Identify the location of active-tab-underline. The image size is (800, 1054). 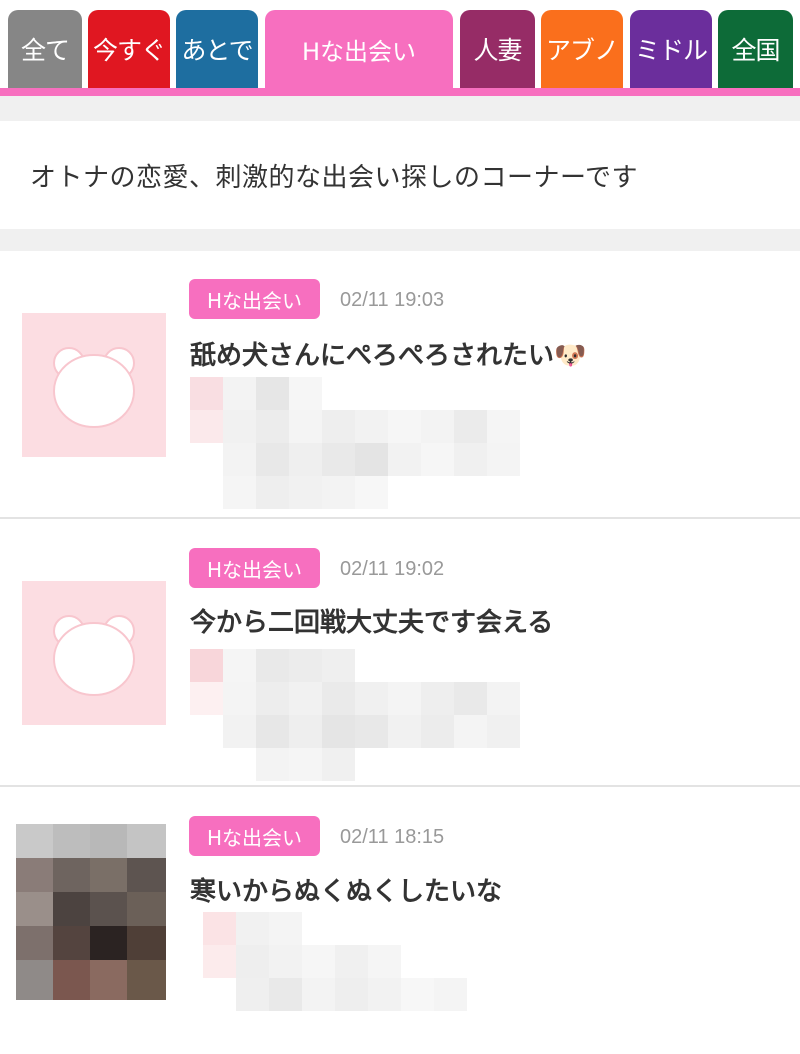
(400, 92).